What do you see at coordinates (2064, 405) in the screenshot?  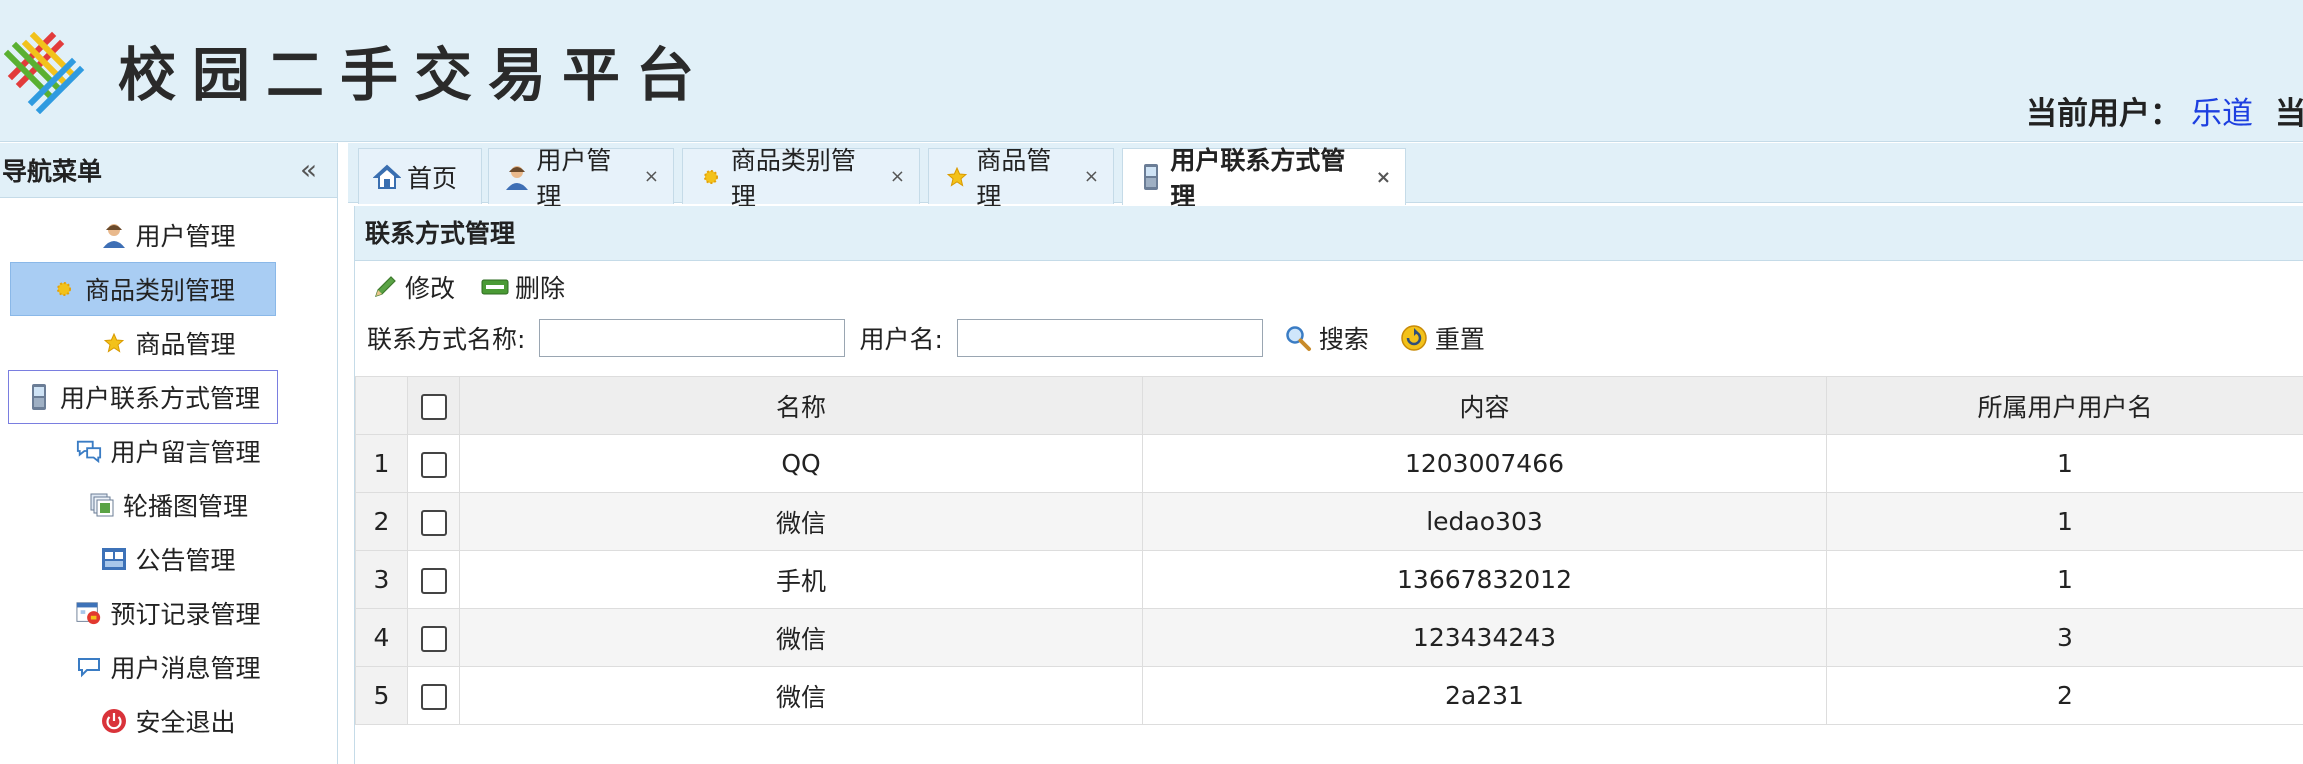 I see `column-header-owner: 所属用户用户名` at bounding box center [2064, 405].